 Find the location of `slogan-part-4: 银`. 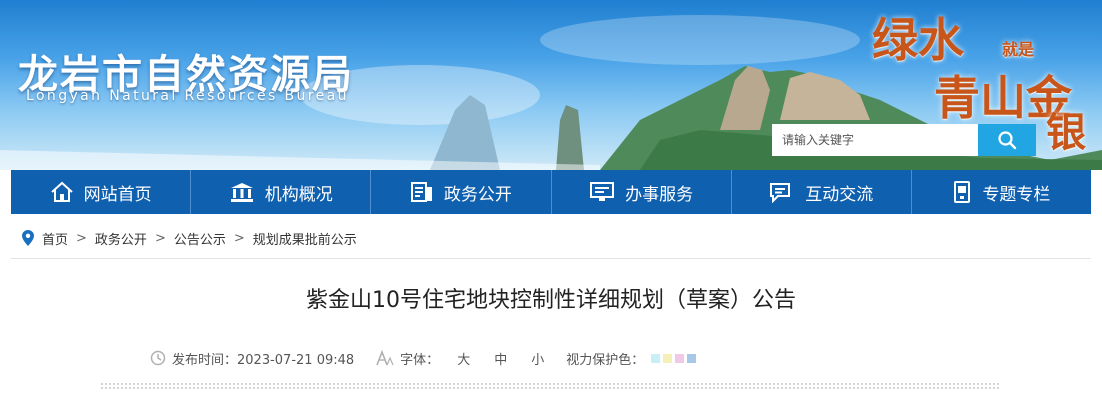

slogan-part-4: 银 is located at coordinates (1066, 132).